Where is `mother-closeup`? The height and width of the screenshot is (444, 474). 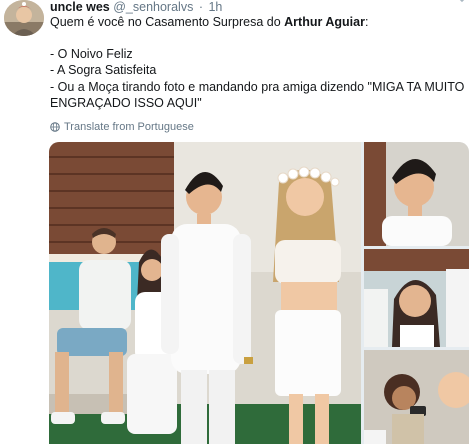 mother-closeup is located at coordinates (416, 298).